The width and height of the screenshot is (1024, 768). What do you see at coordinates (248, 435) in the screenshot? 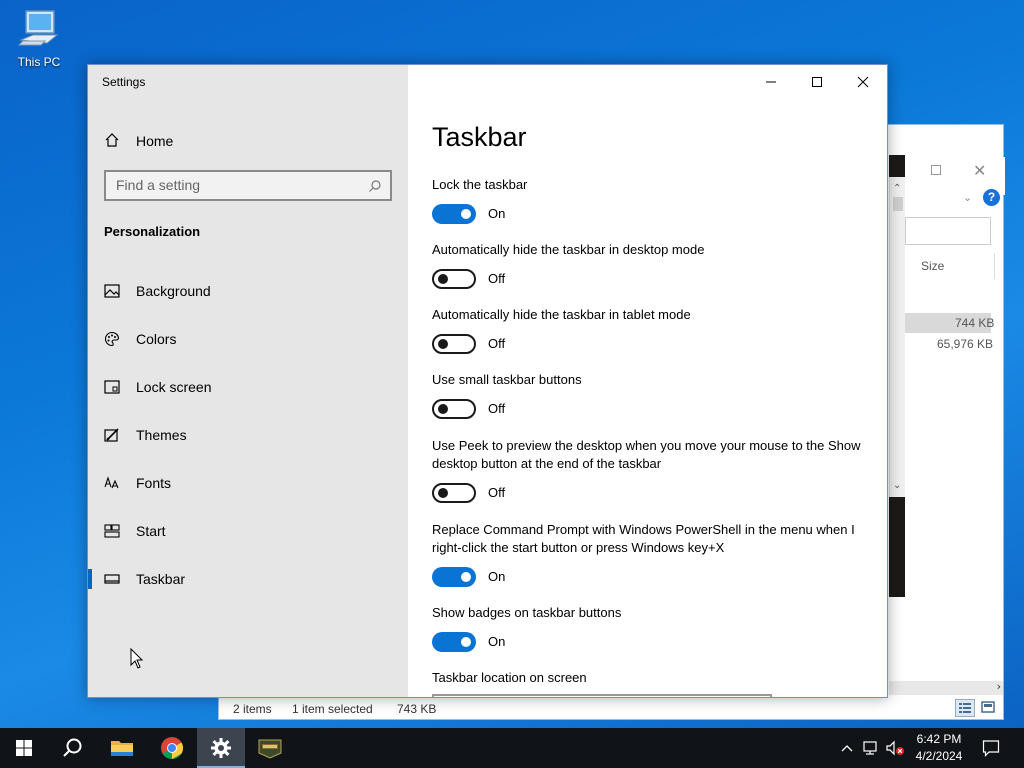
I see `nav-item-themes: Themes` at bounding box center [248, 435].